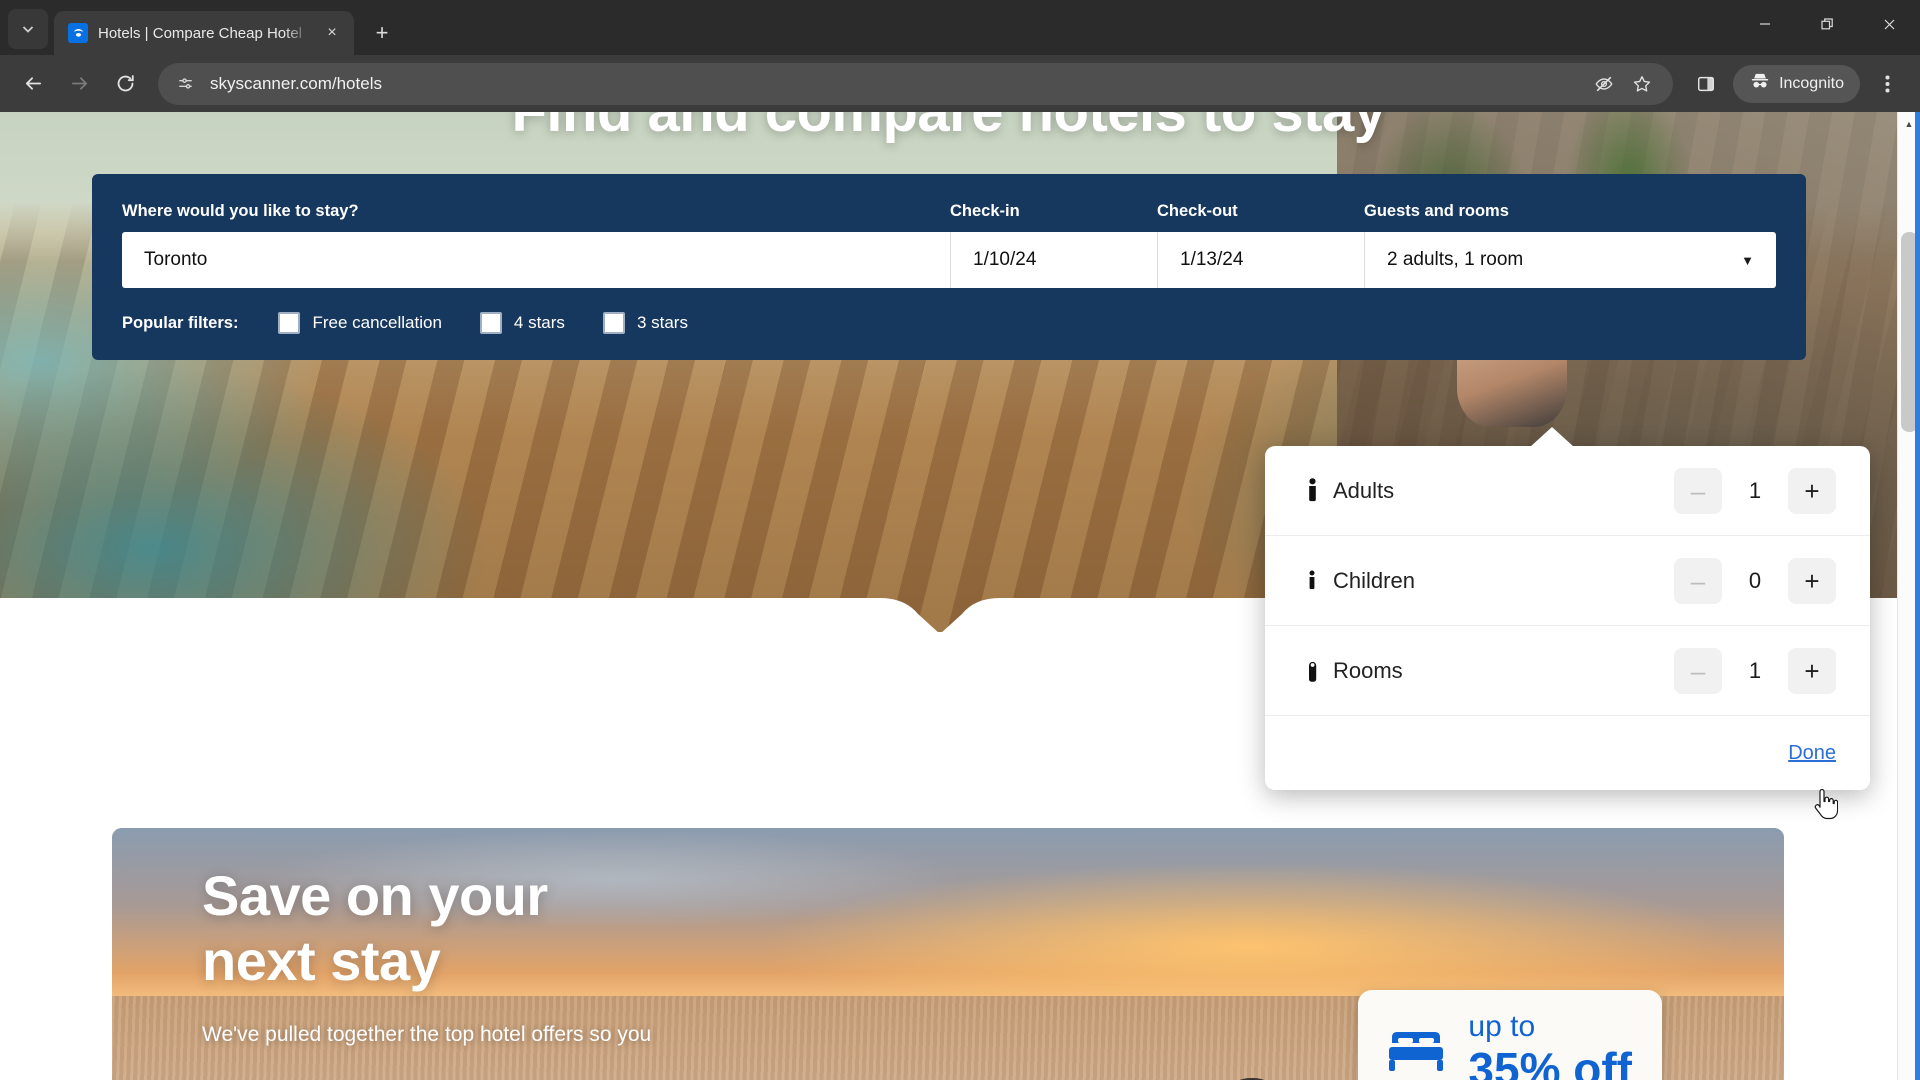 The height and width of the screenshot is (1080, 1920). I want to click on filter-free-cancellation: Free cancellation, so click(360, 323).